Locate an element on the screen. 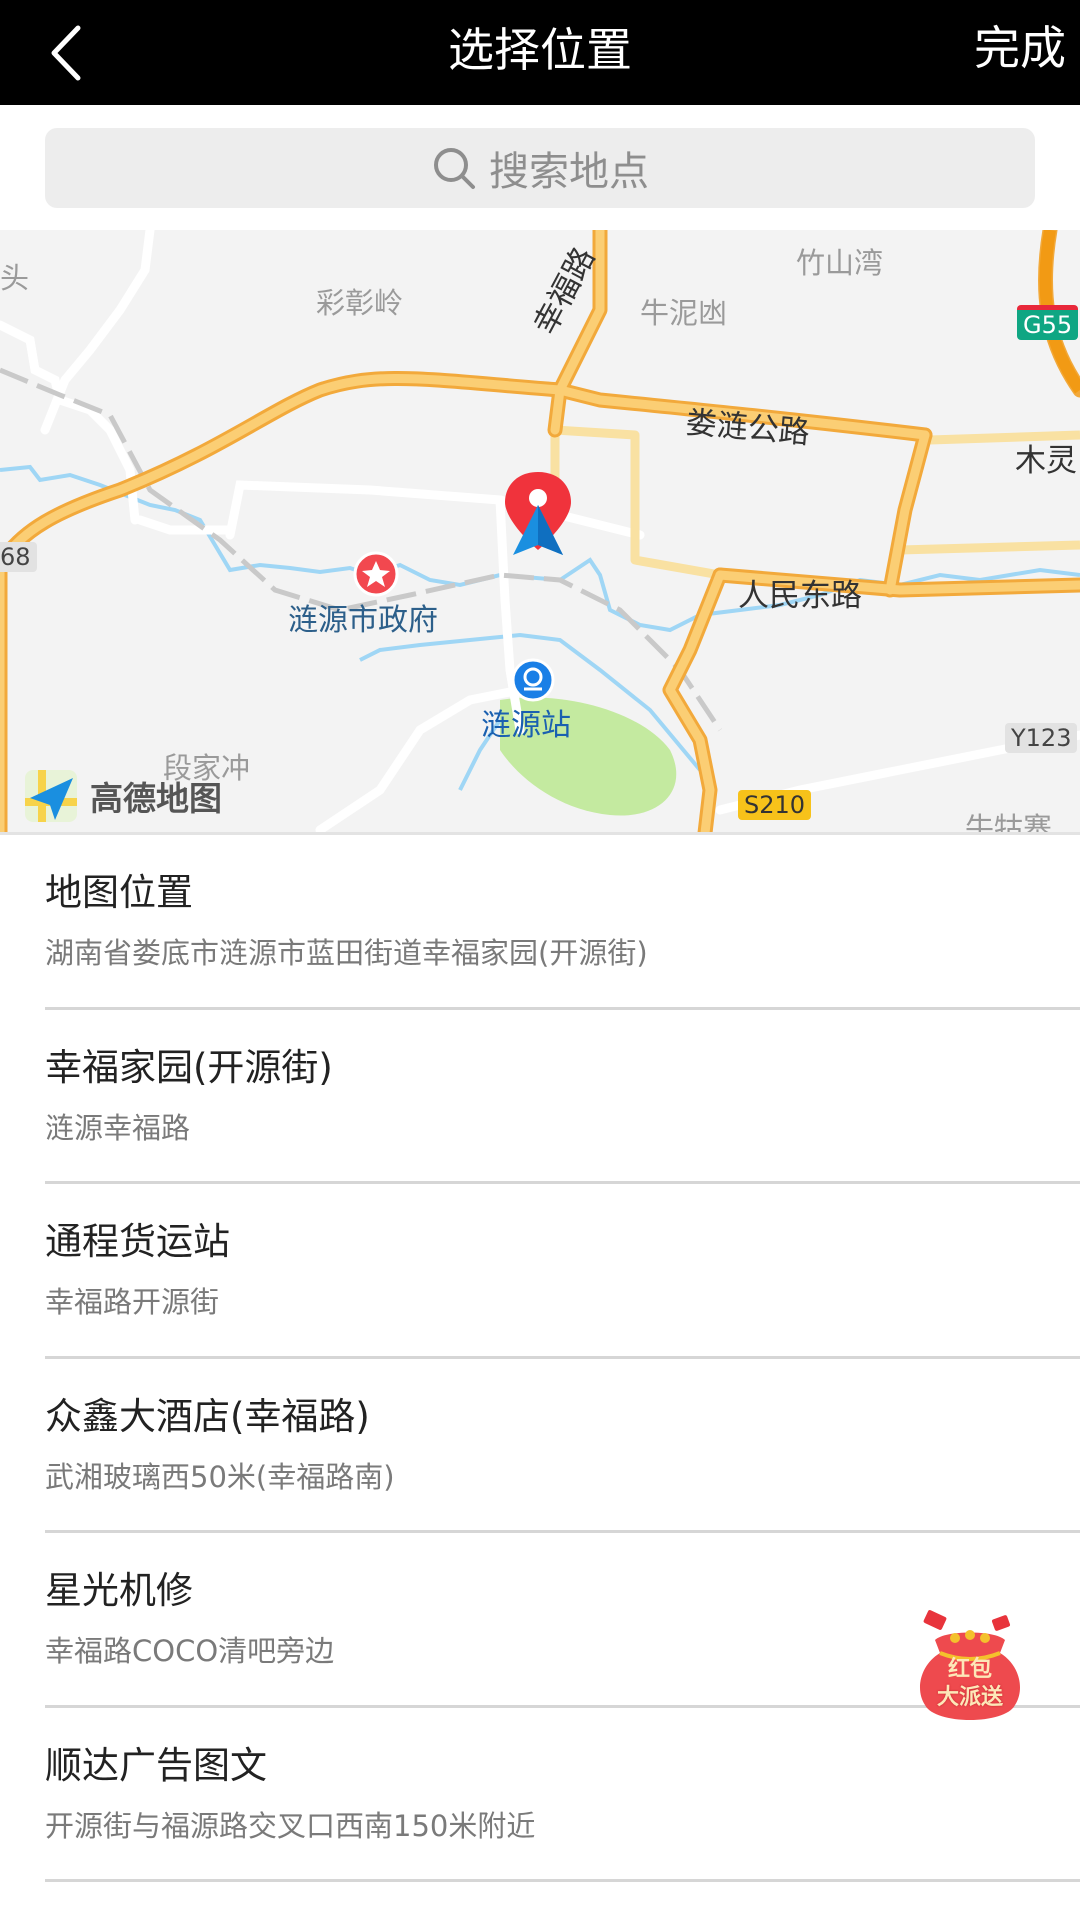 The image size is (1080, 1920). search-bar-container: 搜索地点 is located at coordinates (540, 167).